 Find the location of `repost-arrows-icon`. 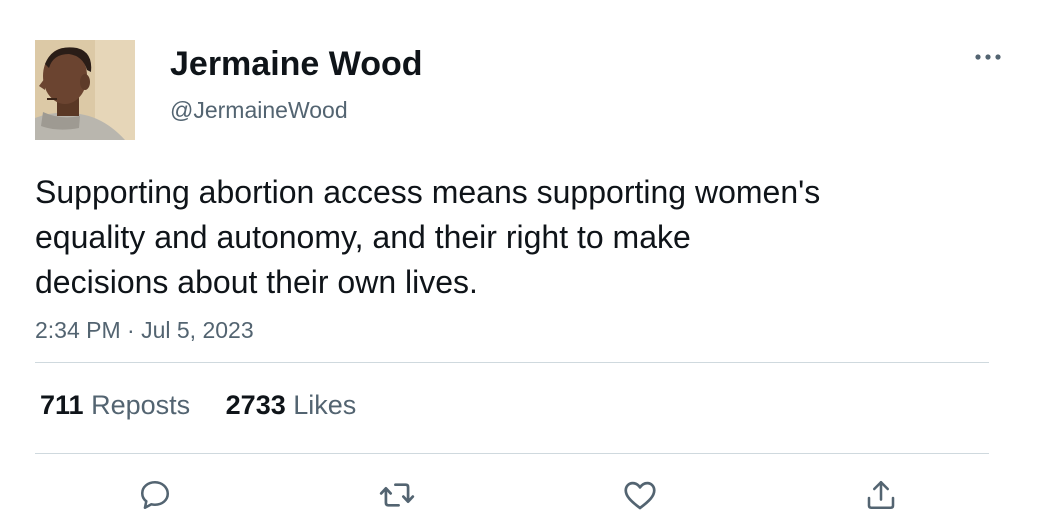

repost-arrows-icon is located at coordinates (397, 495).